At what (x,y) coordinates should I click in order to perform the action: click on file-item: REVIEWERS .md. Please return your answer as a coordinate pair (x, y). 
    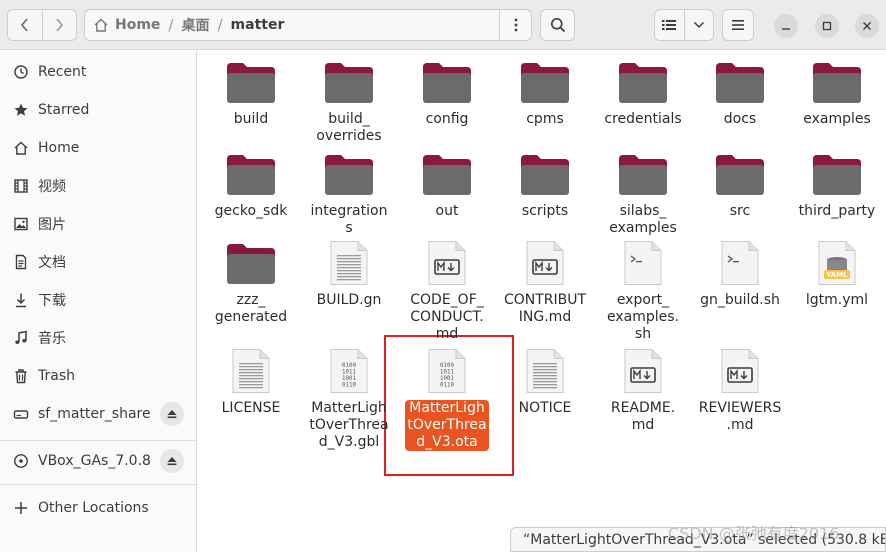
    Looking at the image, I should click on (740, 391).